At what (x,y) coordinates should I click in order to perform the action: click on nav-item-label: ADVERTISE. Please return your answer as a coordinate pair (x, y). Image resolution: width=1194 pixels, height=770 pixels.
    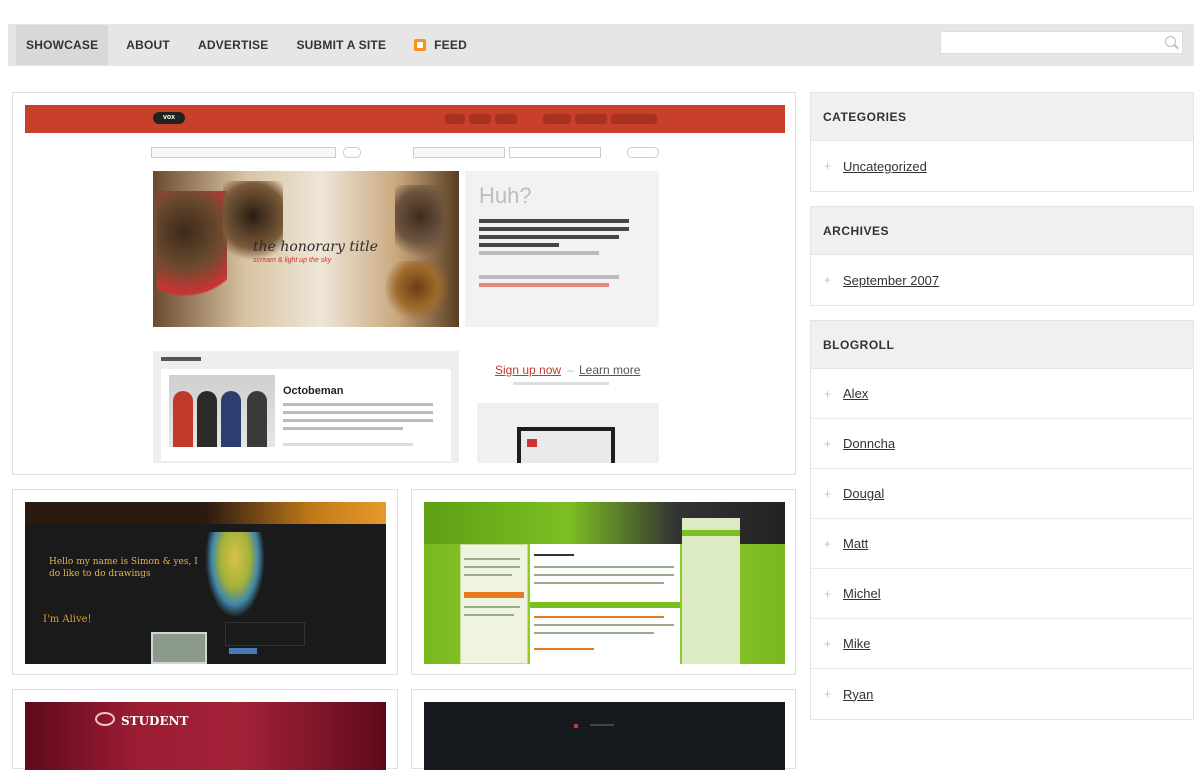
    Looking at the image, I should click on (233, 45).